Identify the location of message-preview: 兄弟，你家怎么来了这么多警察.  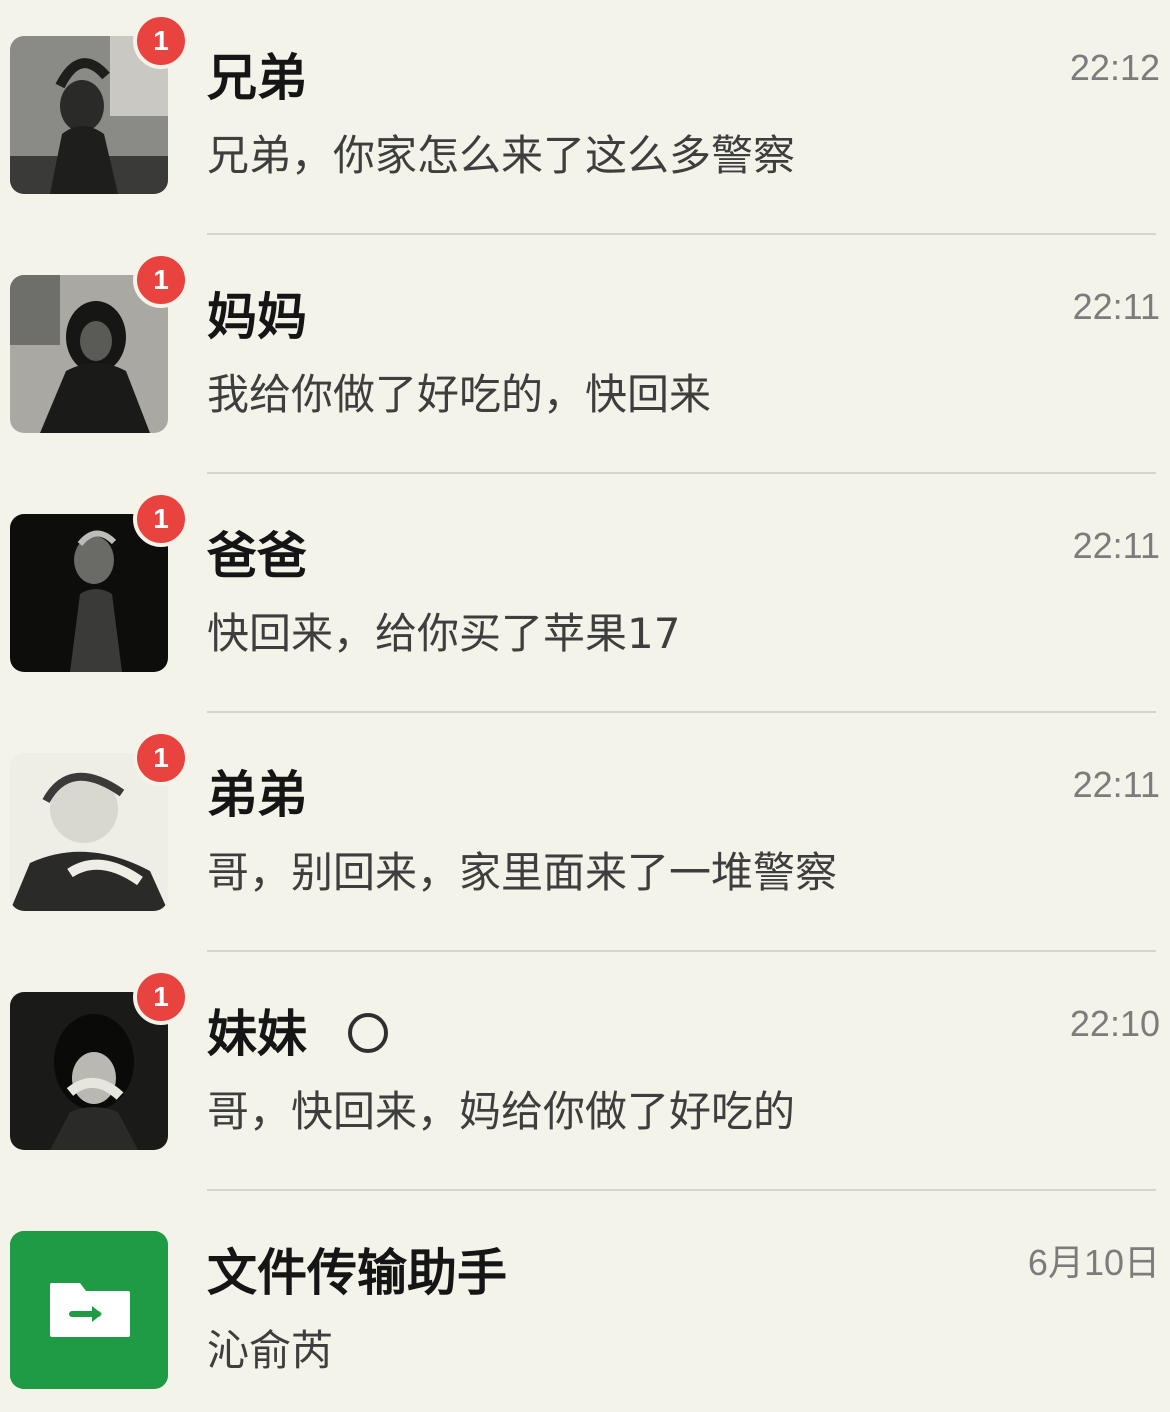
(501, 155).